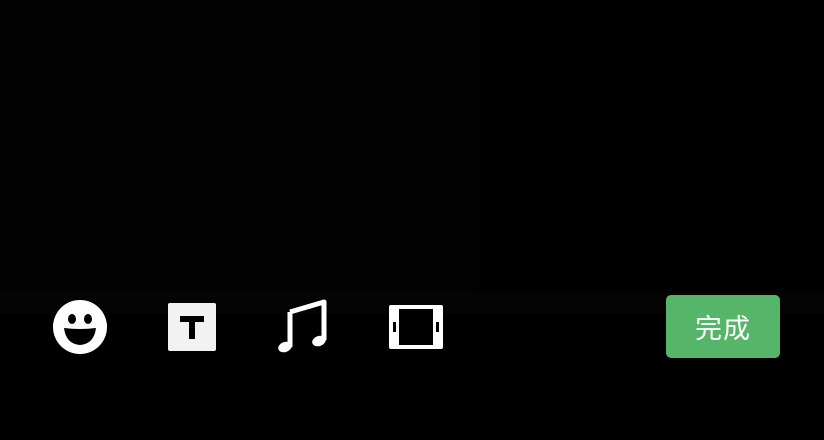 This screenshot has height=440, width=824. I want to click on smiley-face-icon, so click(80, 327).